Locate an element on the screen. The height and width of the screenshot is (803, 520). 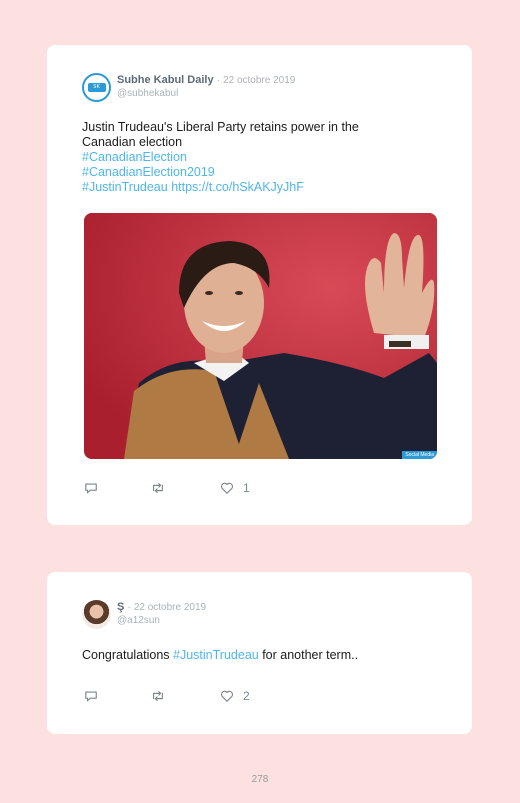
like-count: 2 is located at coordinates (246, 696).